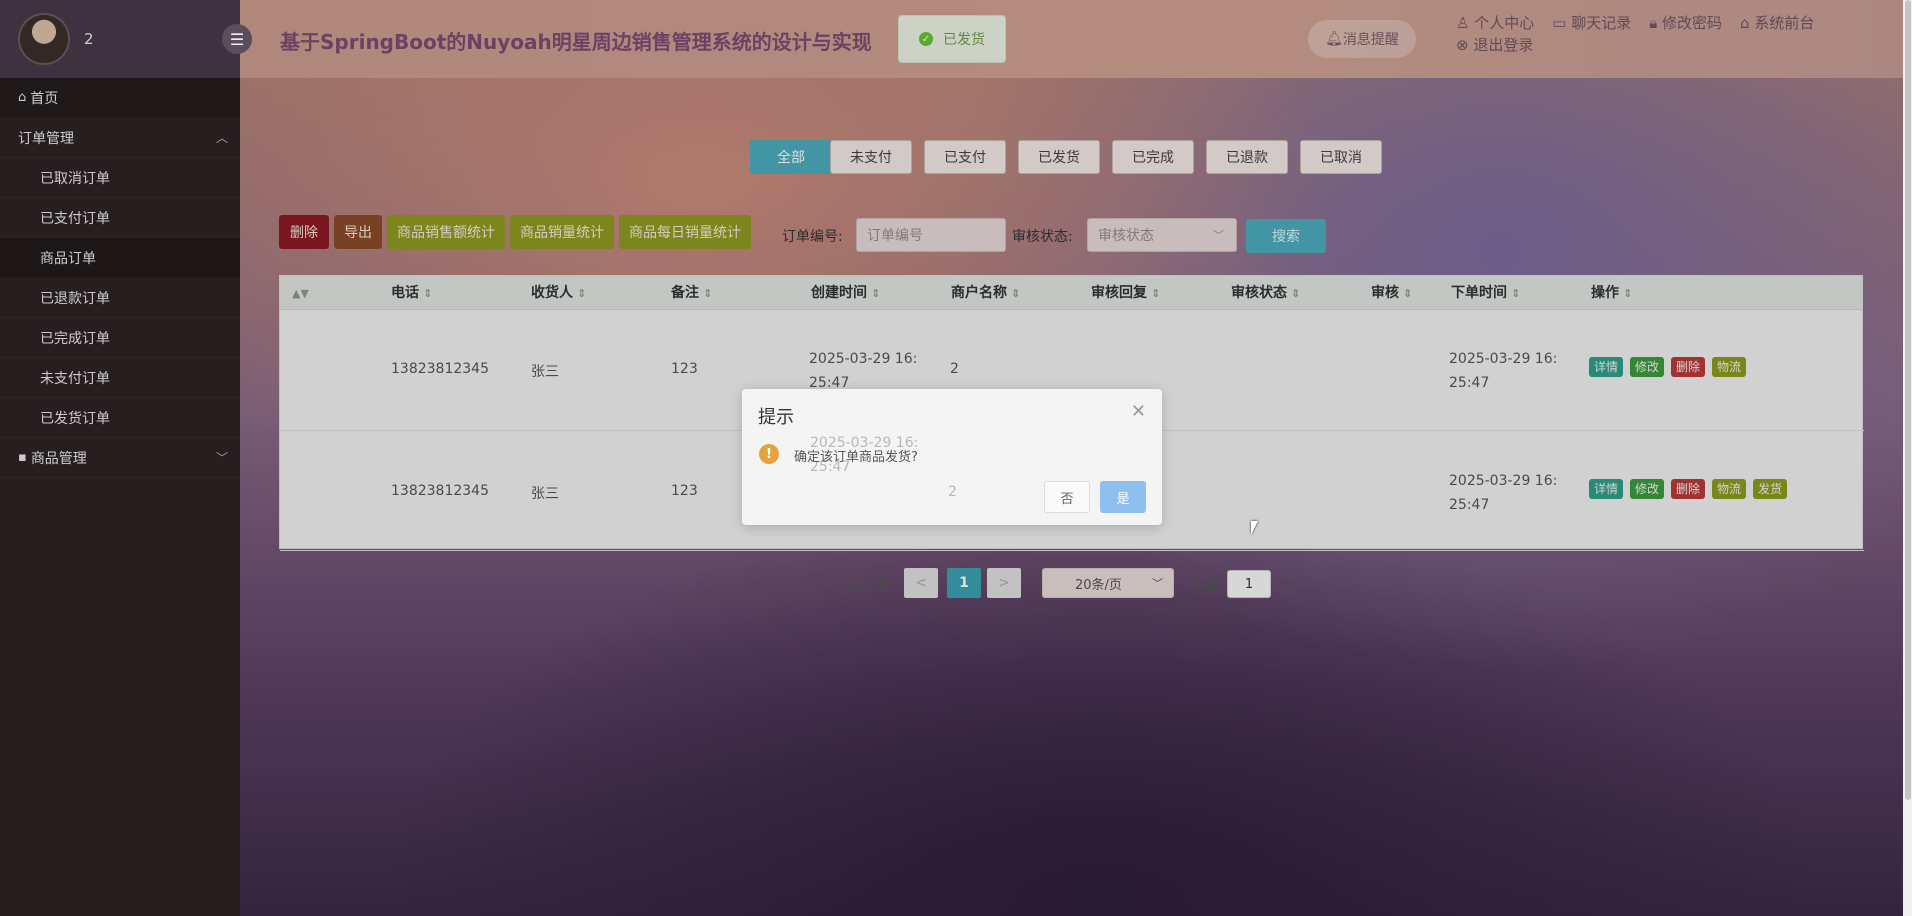 This screenshot has height=916, width=1912. Describe the element at coordinates (769, 454) in the screenshot. I see `warning-icon: !` at that location.